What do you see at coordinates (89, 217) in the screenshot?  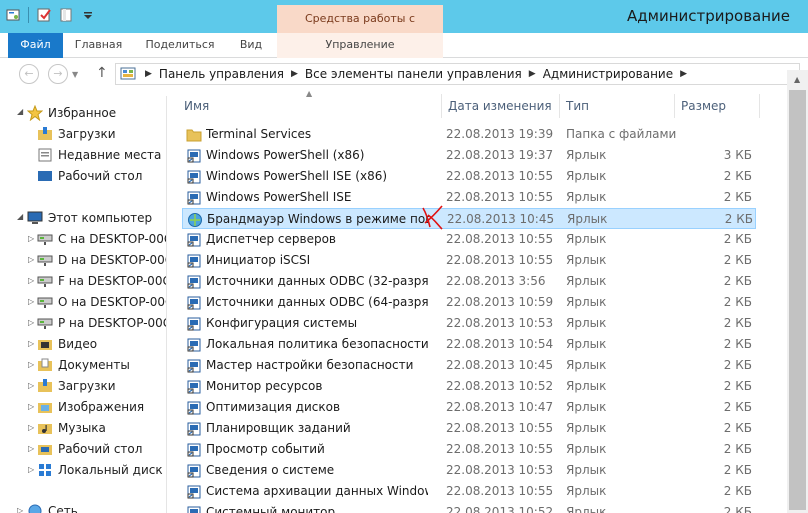 I see `tree-this-pc: Этот компьютер` at bounding box center [89, 217].